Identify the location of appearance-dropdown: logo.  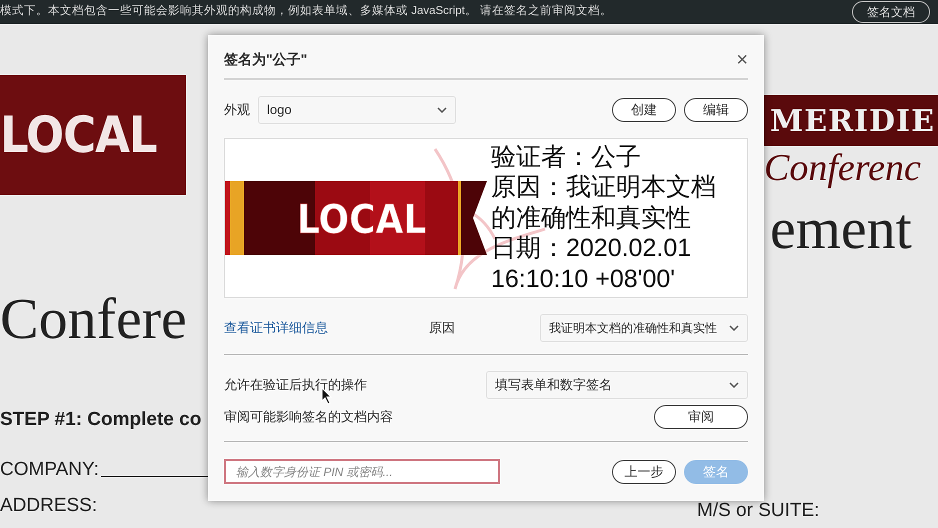
(357, 110).